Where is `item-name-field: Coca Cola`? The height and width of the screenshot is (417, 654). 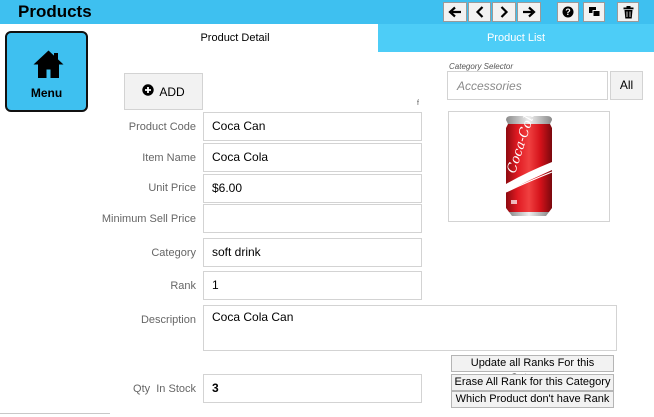
item-name-field: Coca Cola is located at coordinates (312, 157).